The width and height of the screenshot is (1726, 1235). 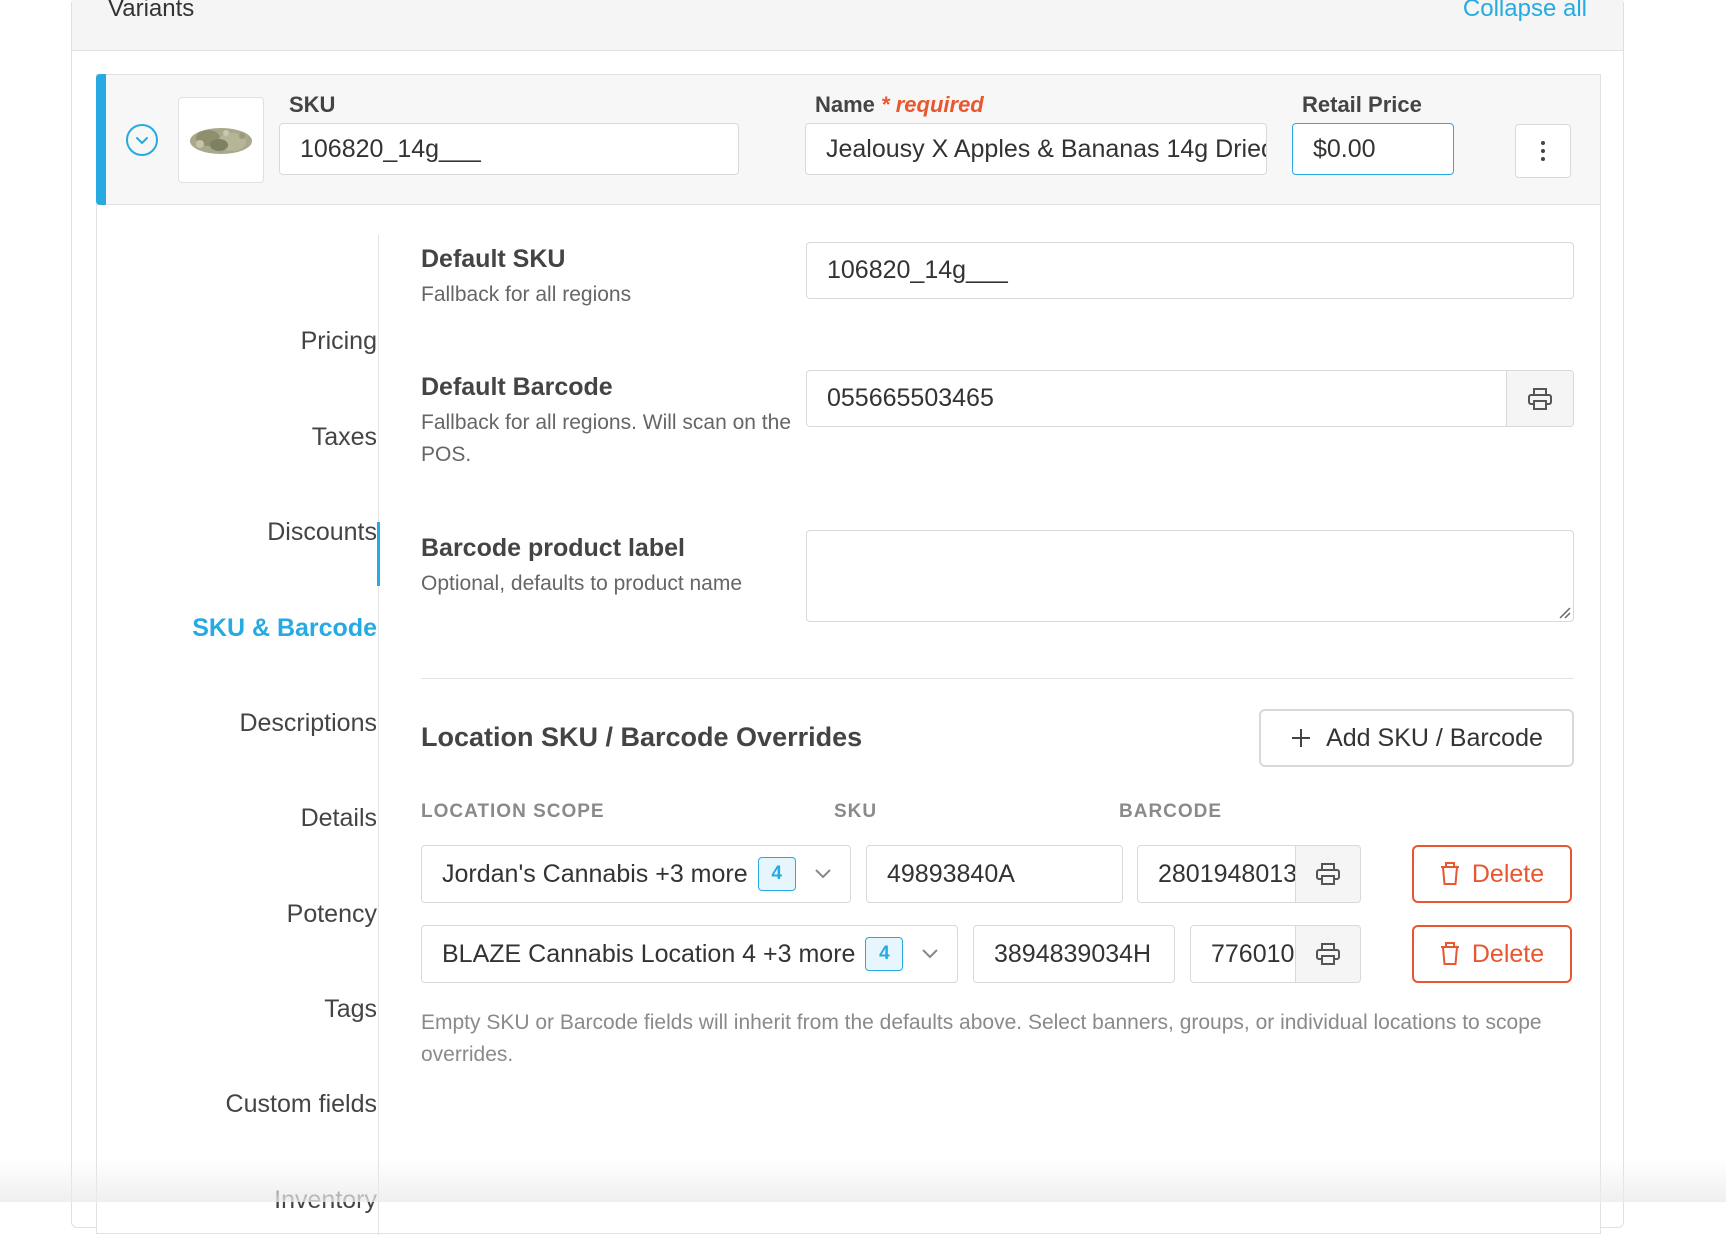 I want to click on sku-input-value: 106820_14g___, so click(x=390, y=148).